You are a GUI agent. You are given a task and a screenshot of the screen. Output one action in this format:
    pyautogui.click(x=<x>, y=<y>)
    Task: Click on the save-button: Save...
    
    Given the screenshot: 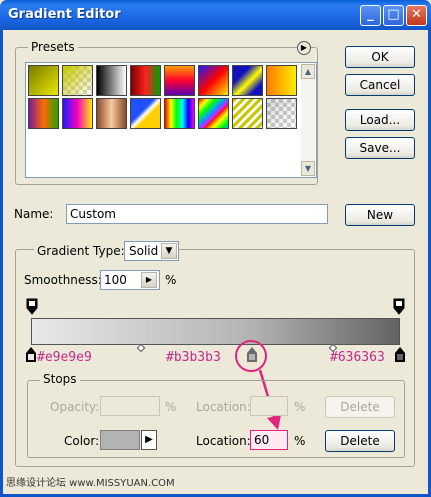 What is the action you would take?
    pyautogui.click(x=380, y=148)
    